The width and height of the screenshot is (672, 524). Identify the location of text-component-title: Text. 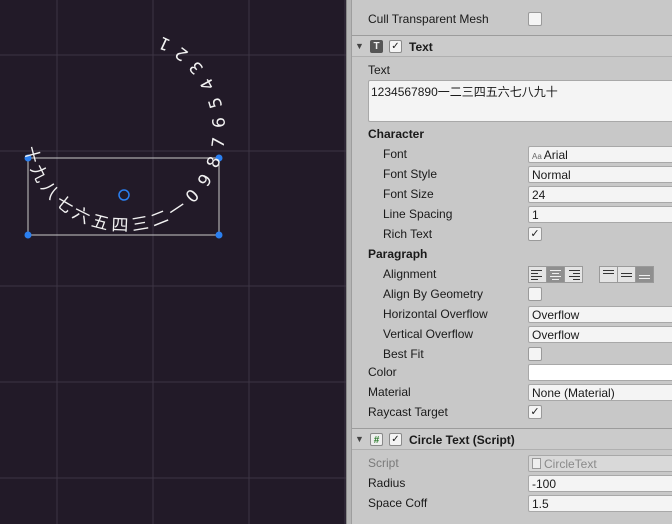
(421, 47).